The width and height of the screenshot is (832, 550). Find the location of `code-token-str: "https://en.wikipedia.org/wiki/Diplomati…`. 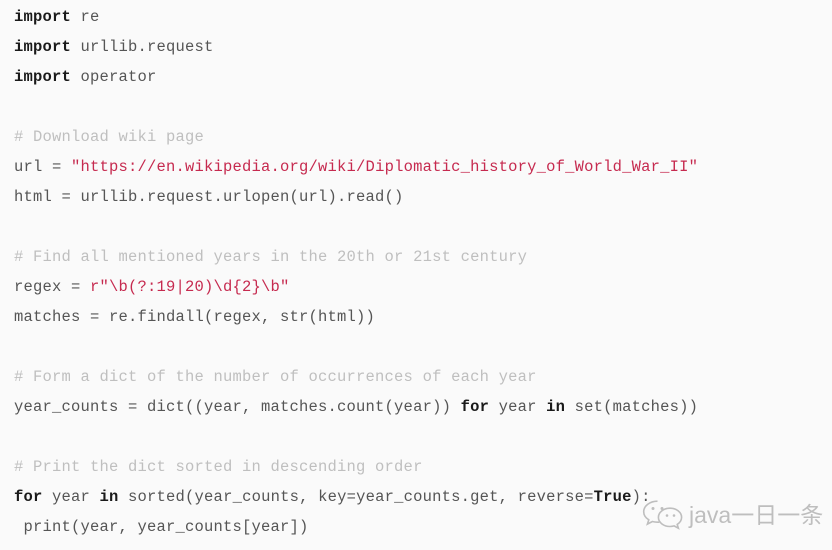

code-token-str: "https://en.wikipedia.org/wiki/Diplomati… is located at coordinates (385, 167).